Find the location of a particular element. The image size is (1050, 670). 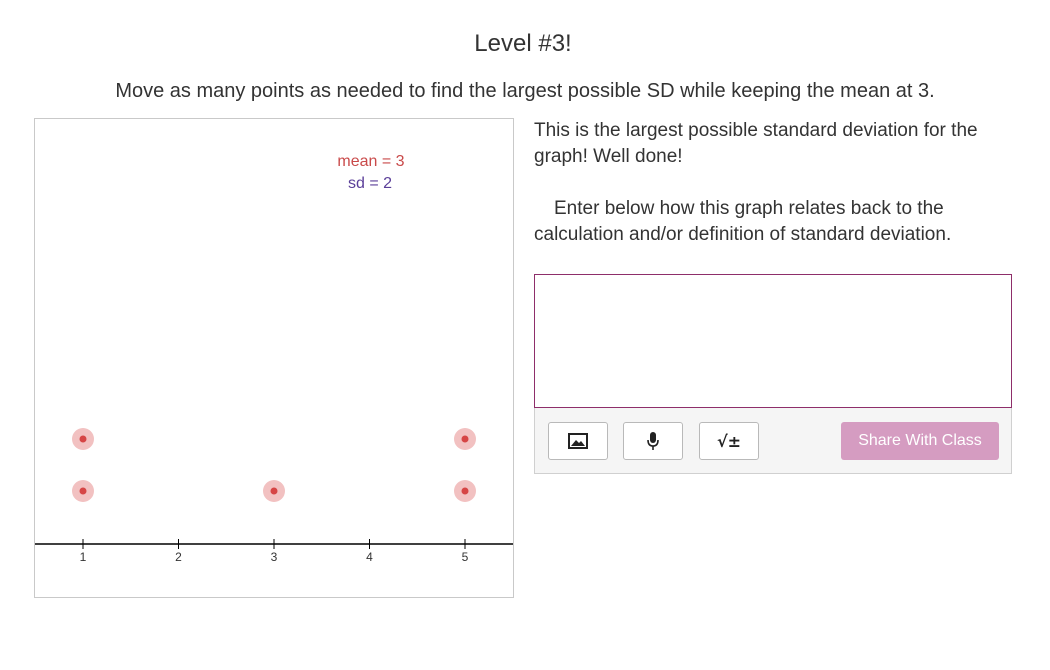

insert-image-button is located at coordinates (578, 441).